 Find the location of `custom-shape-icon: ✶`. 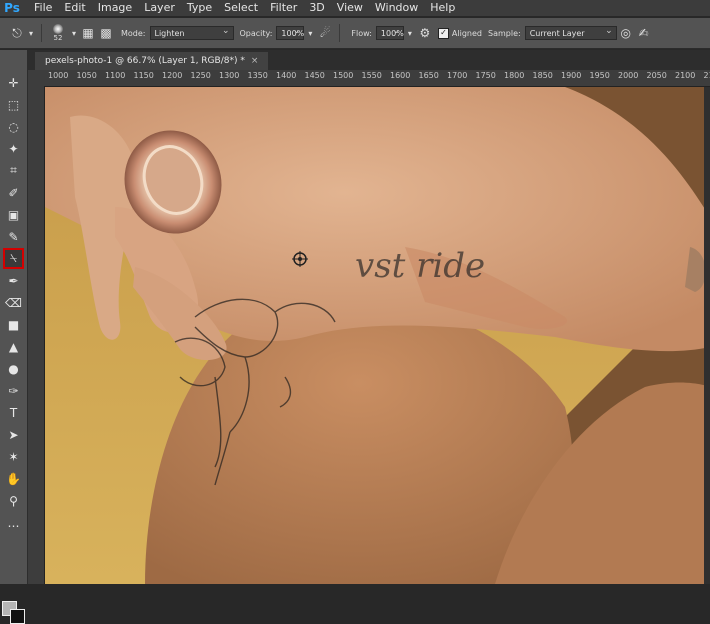

custom-shape-icon: ✶ is located at coordinates (13, 457).